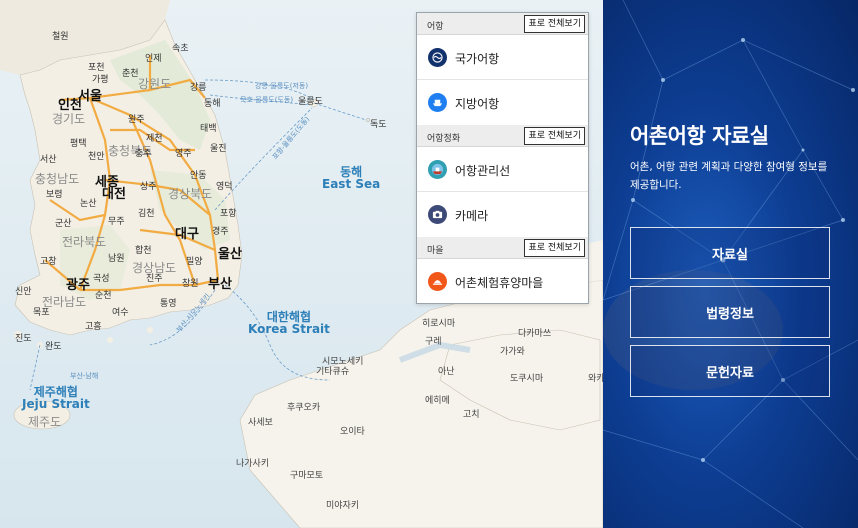  Describe the element at coordinates (114, 194) in the screenshot. I see `city-label: 대전` at that location.